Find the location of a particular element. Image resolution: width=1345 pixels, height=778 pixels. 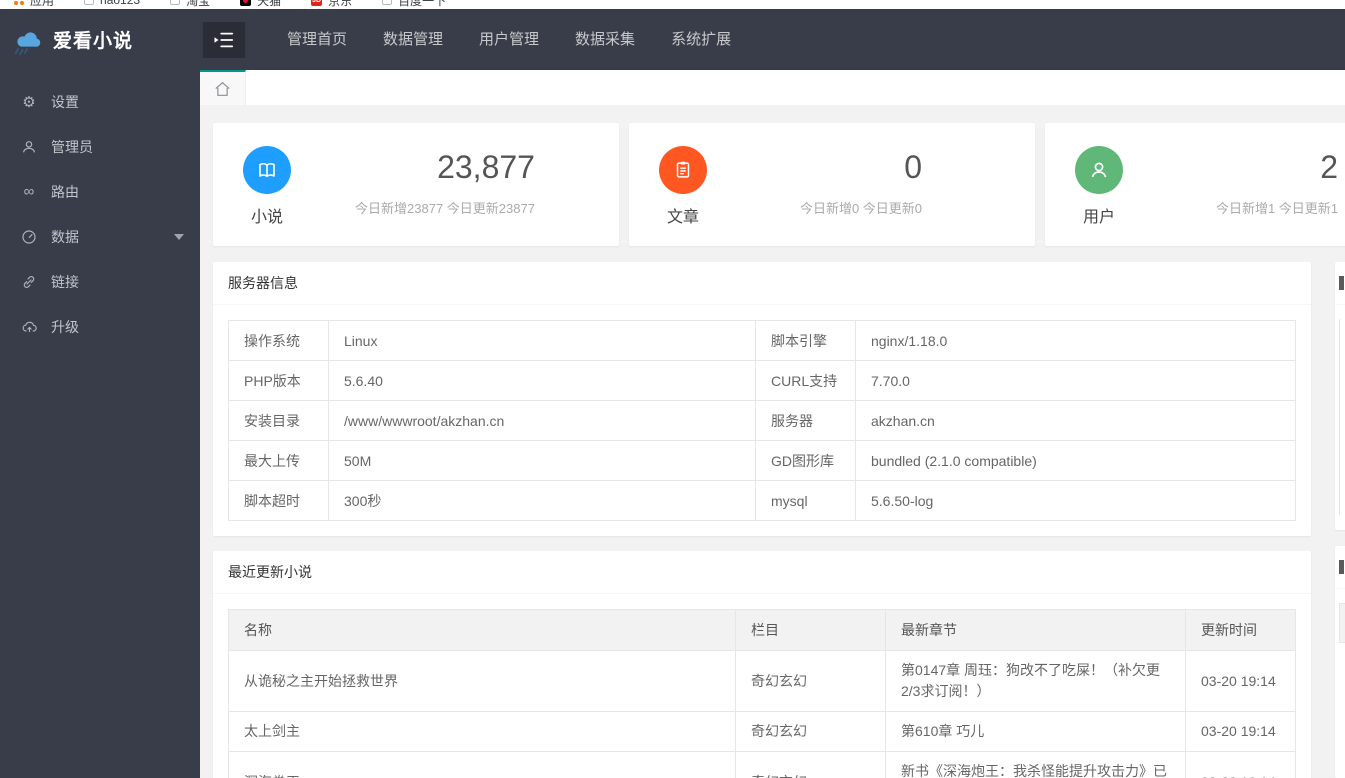

clipped-table-border is located at coordinates (1339, 417).